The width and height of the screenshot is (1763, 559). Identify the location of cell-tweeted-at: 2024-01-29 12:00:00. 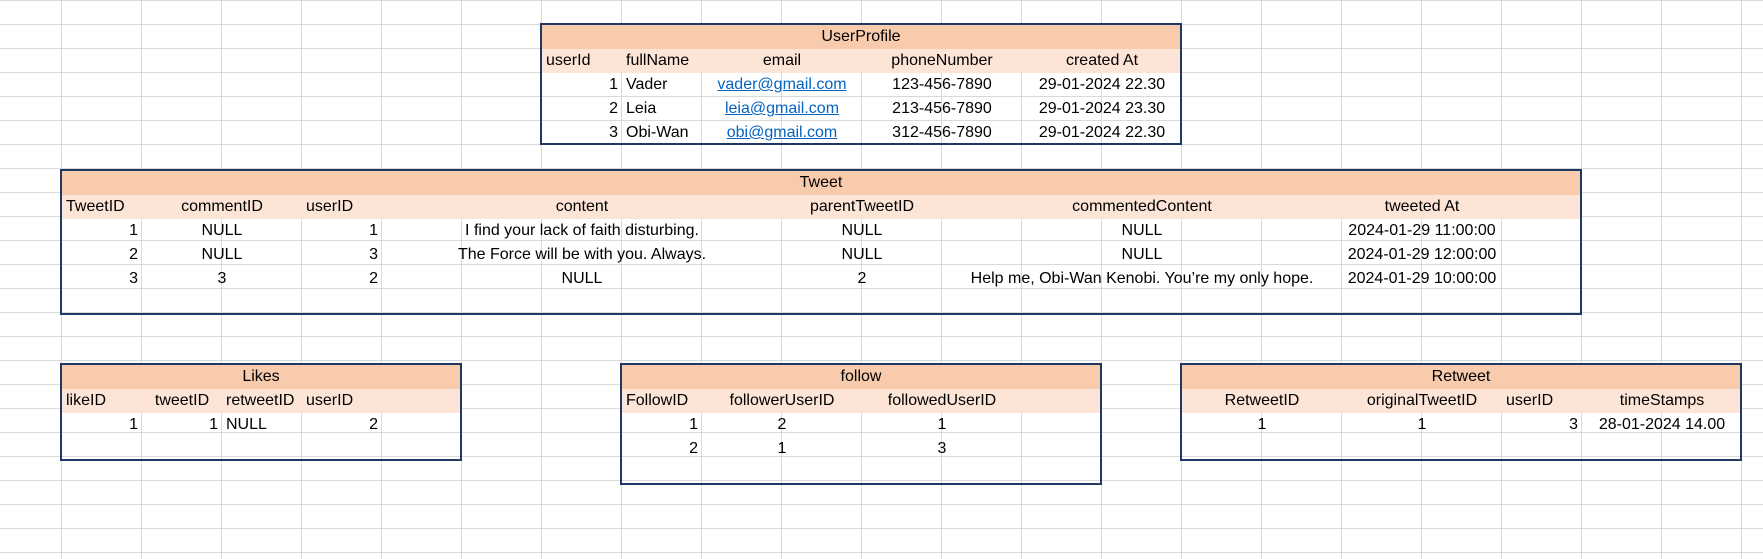
(1422, 255).